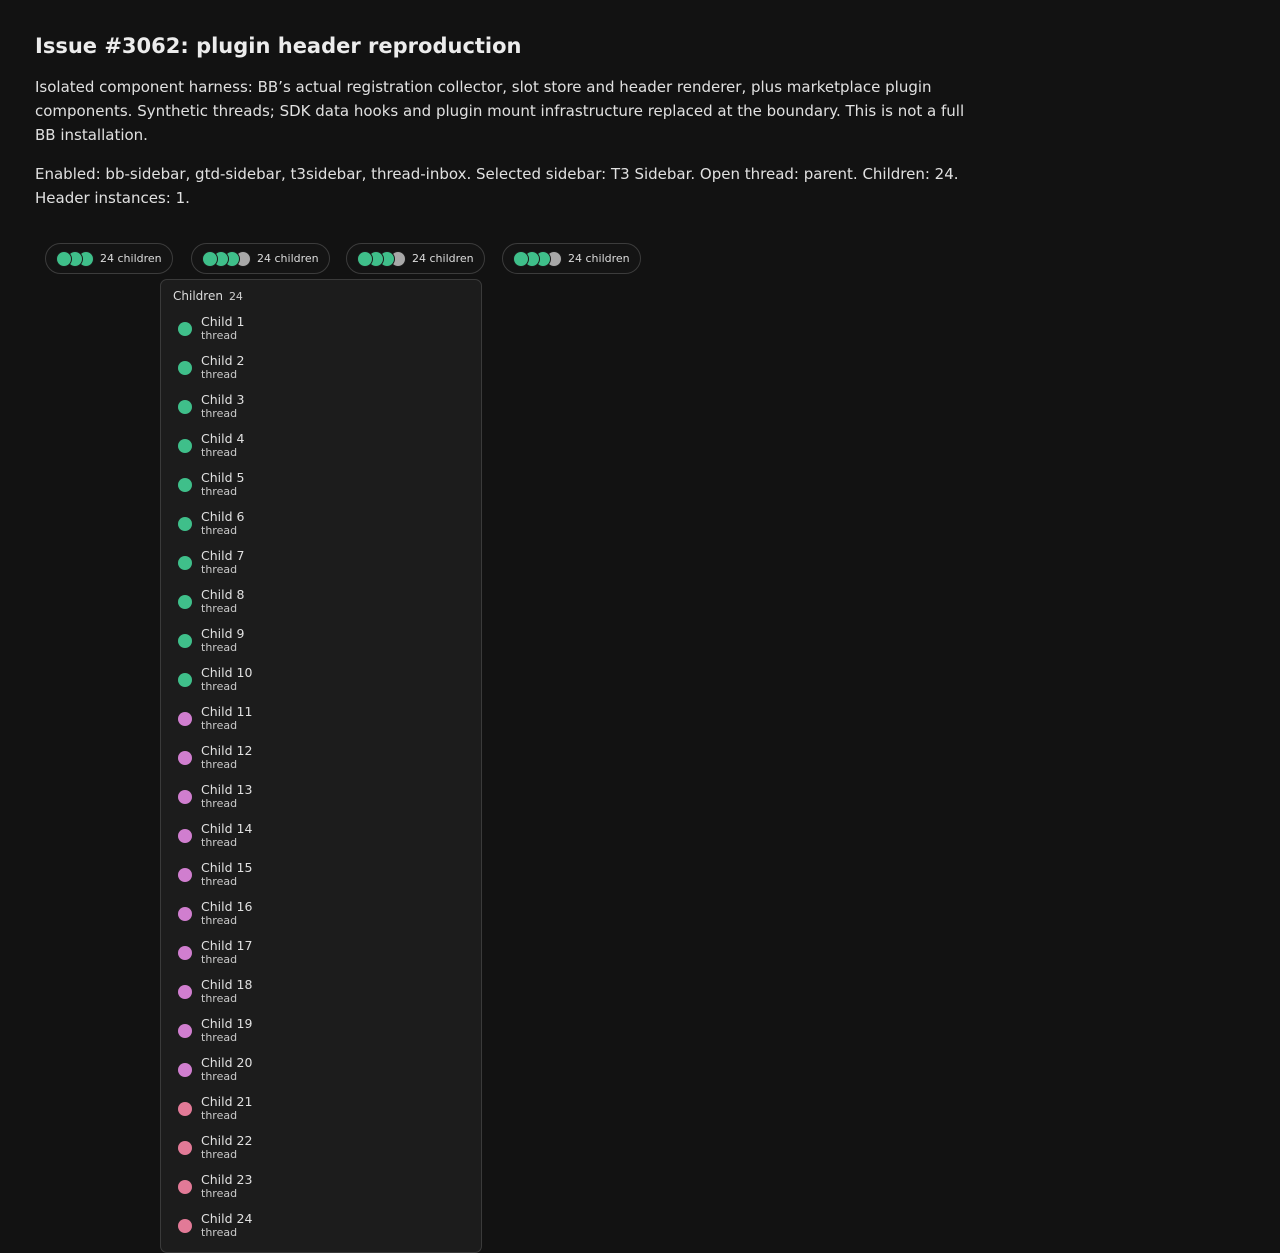 Image resolution: width=1280 pixels, height=1253 pixels. What do you see at coordinates (321, 800) in the screenshot?
I see `child-thread-item: Child 13 thread` at bounding box center [321, 800].